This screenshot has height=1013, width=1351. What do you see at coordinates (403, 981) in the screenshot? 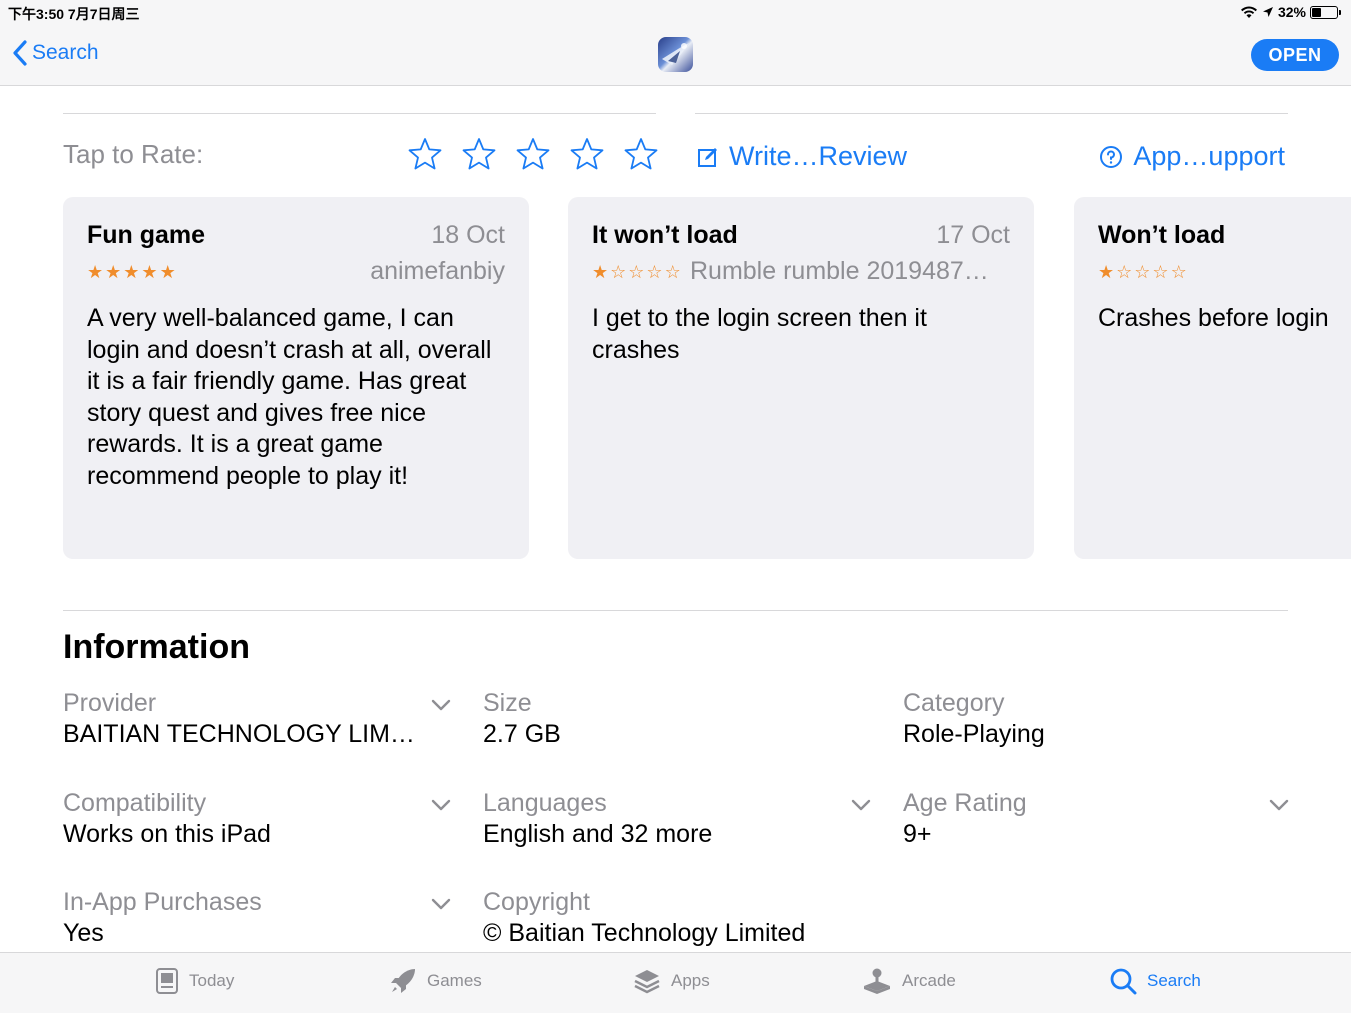
I see `rocket-icon` at bounding box center [403, 981].